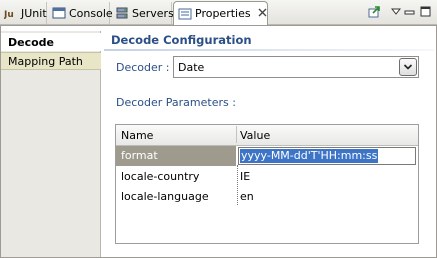  Describe the element at coordinates (245, 176) in the screenshot. I see `param-value: IE` at that location.